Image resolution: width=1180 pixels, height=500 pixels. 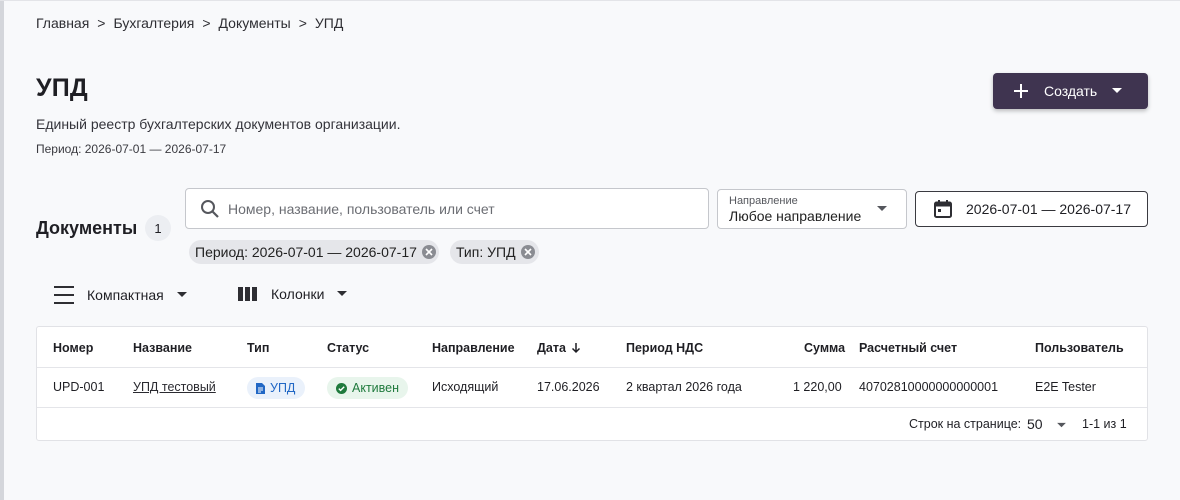 What do you see at coordinates (458, 208) in the screenshot?
I see `search-input` at bounding box center [458, 208].